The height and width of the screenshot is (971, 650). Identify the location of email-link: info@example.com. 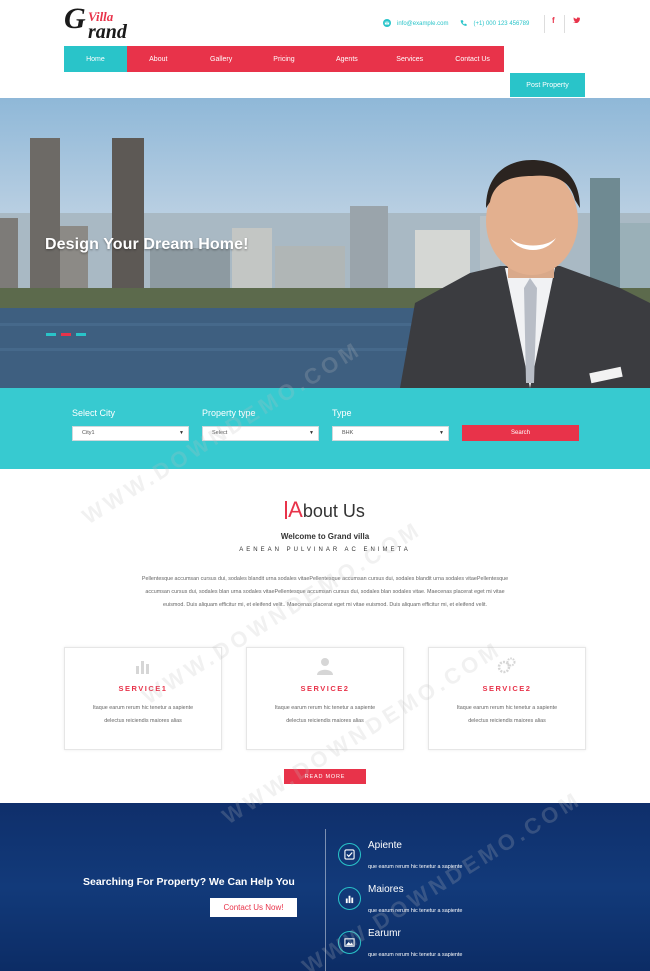
(422, 24).